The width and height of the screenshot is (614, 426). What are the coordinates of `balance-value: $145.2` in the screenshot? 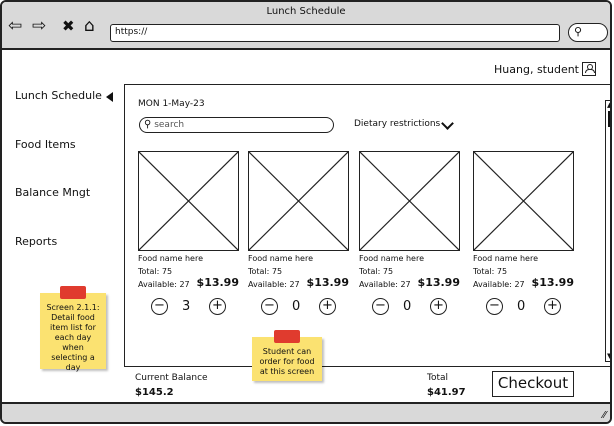 It's located at (154, 392).